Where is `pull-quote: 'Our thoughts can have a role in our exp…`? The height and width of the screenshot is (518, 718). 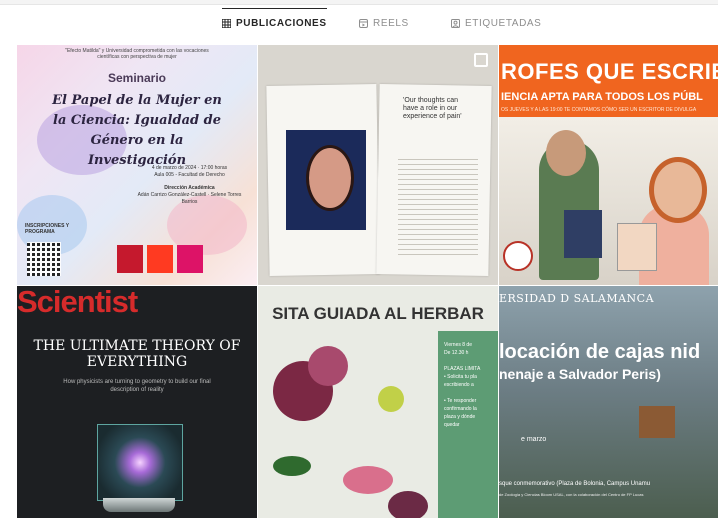
pull-quote: 'Our thoughts can have a role in our exp… is located at coordinates (432, 108).